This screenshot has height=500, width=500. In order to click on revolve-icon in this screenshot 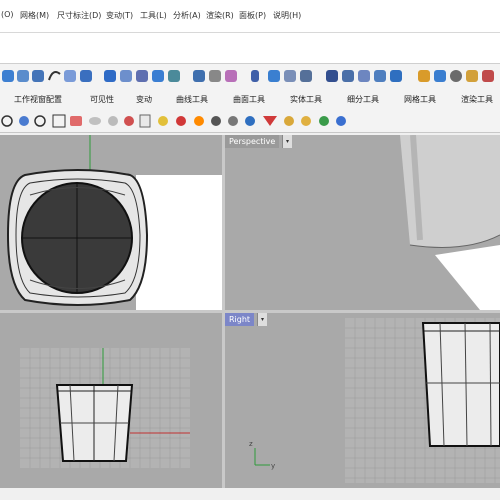, I will do `click(70, 76)`.